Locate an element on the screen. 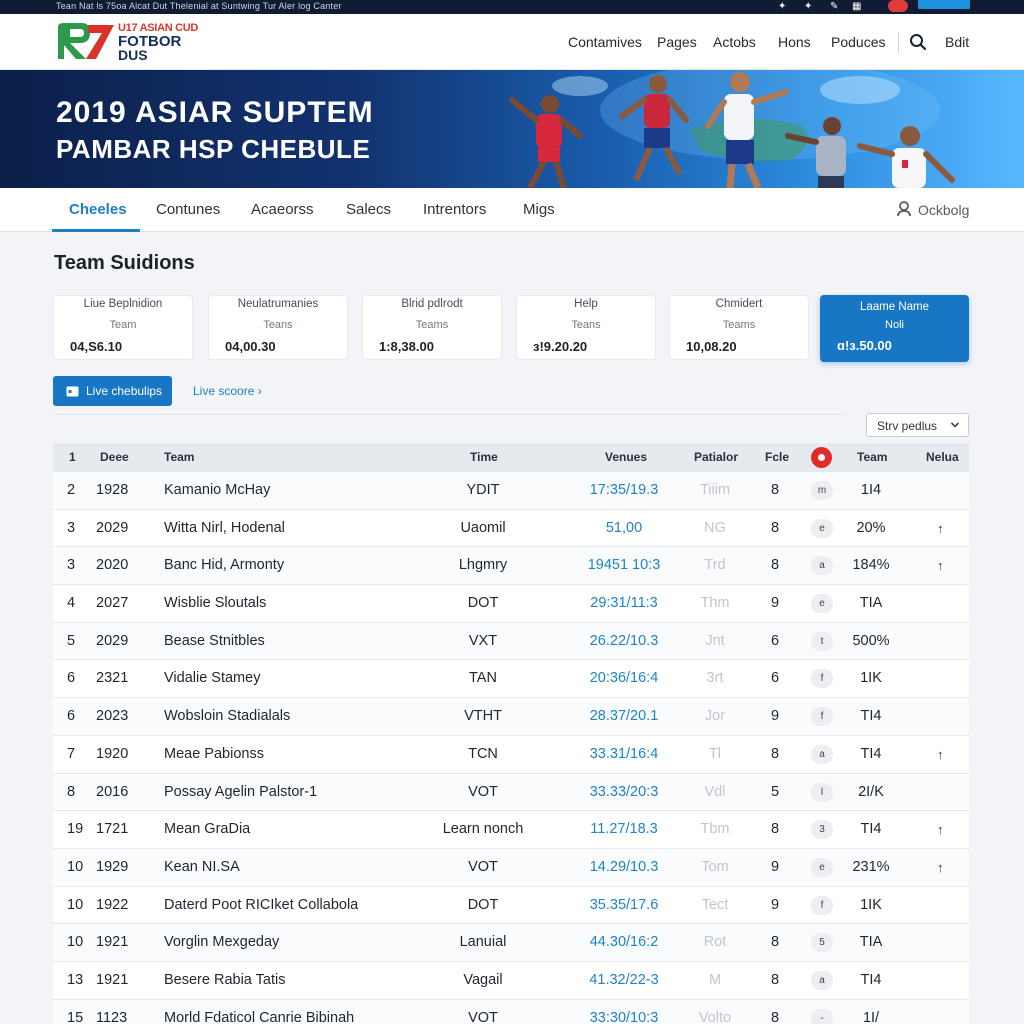 This screenshot has width=1024, height=1024. col-header-patialor: Patialor is located at coordinates (716, 457).